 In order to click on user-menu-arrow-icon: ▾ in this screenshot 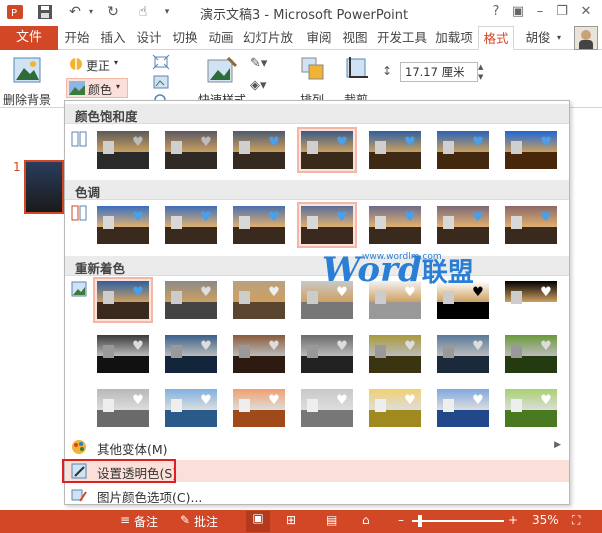, I will do `click(559, 38)`.